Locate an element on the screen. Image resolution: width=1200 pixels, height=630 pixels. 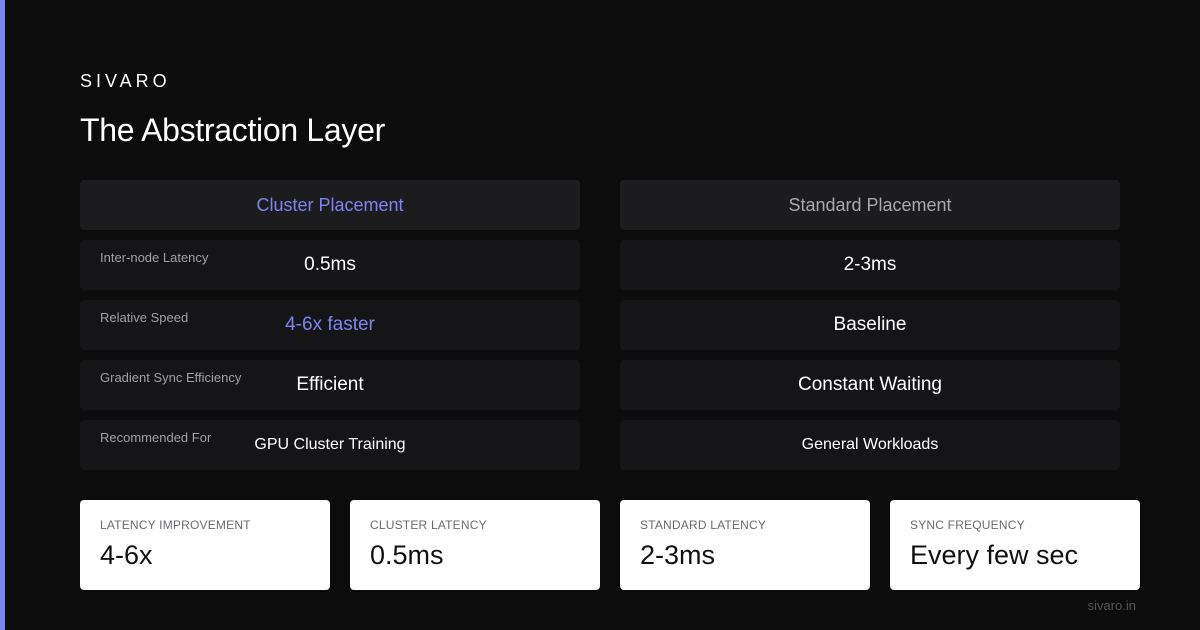
accent-bar is located at coordinates (2, 315).